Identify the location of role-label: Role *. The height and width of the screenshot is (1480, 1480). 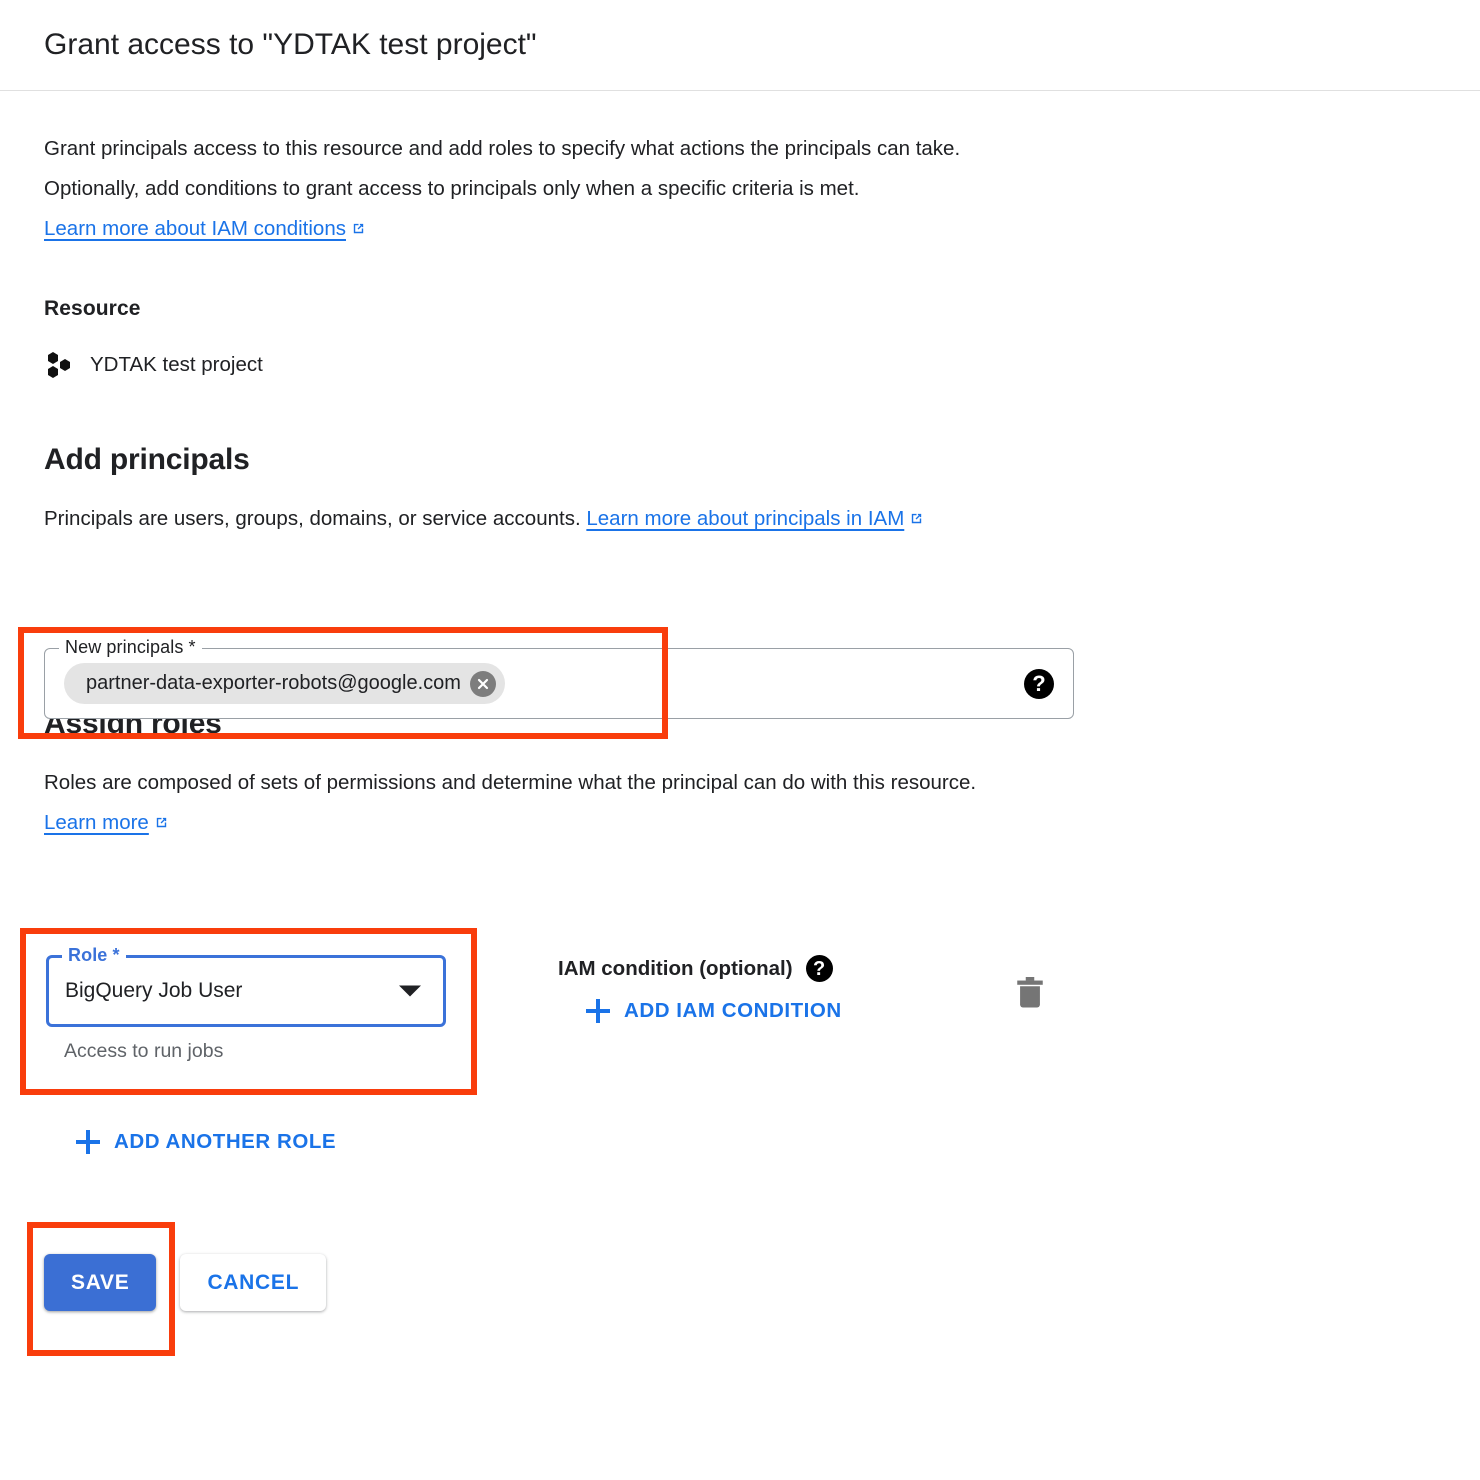
(94, 955).